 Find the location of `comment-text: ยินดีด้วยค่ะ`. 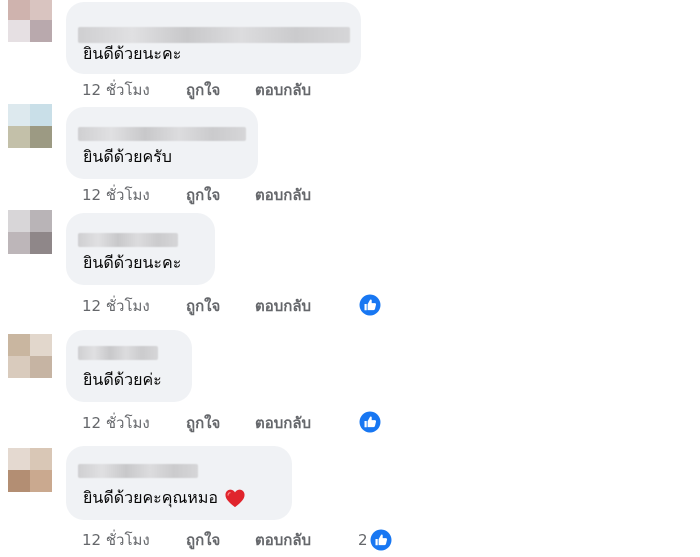

comment-text: ยินดีด้วยค่ะ is located at coordinates (122, 380).